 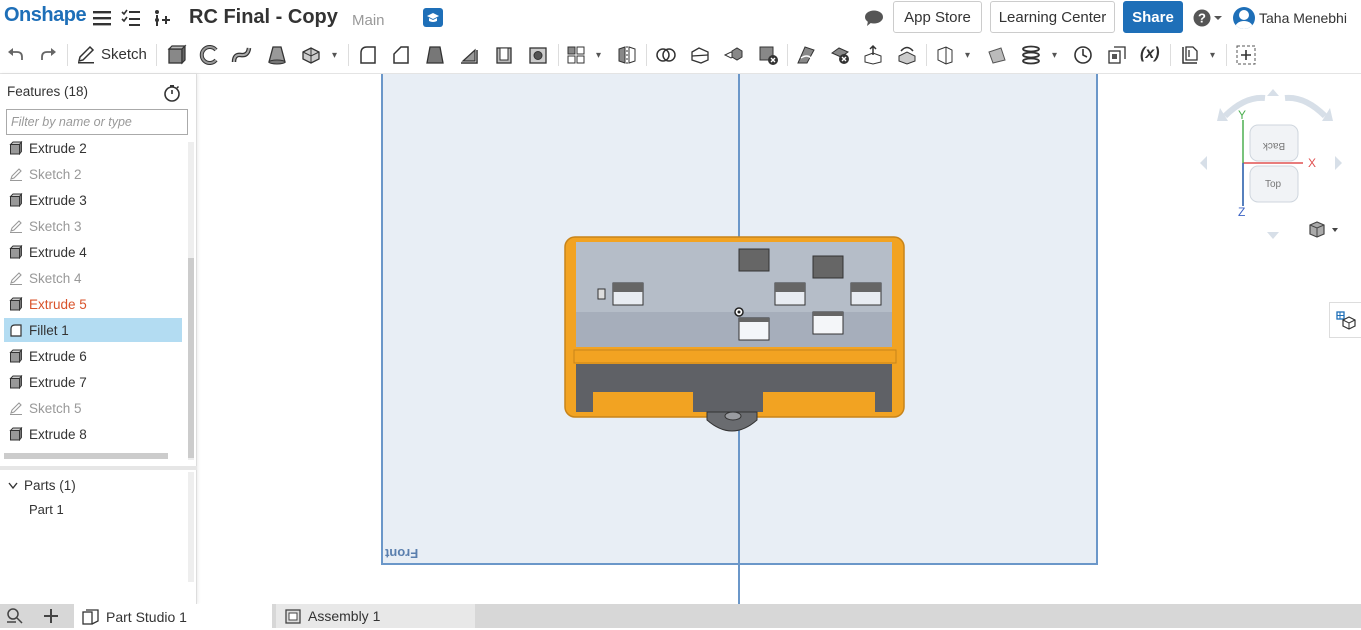 What do you see at coordinates (97, 122) in the screenshot?
I see `feature-filter-input: Filter by name or type` at bounding box center [97, 122].